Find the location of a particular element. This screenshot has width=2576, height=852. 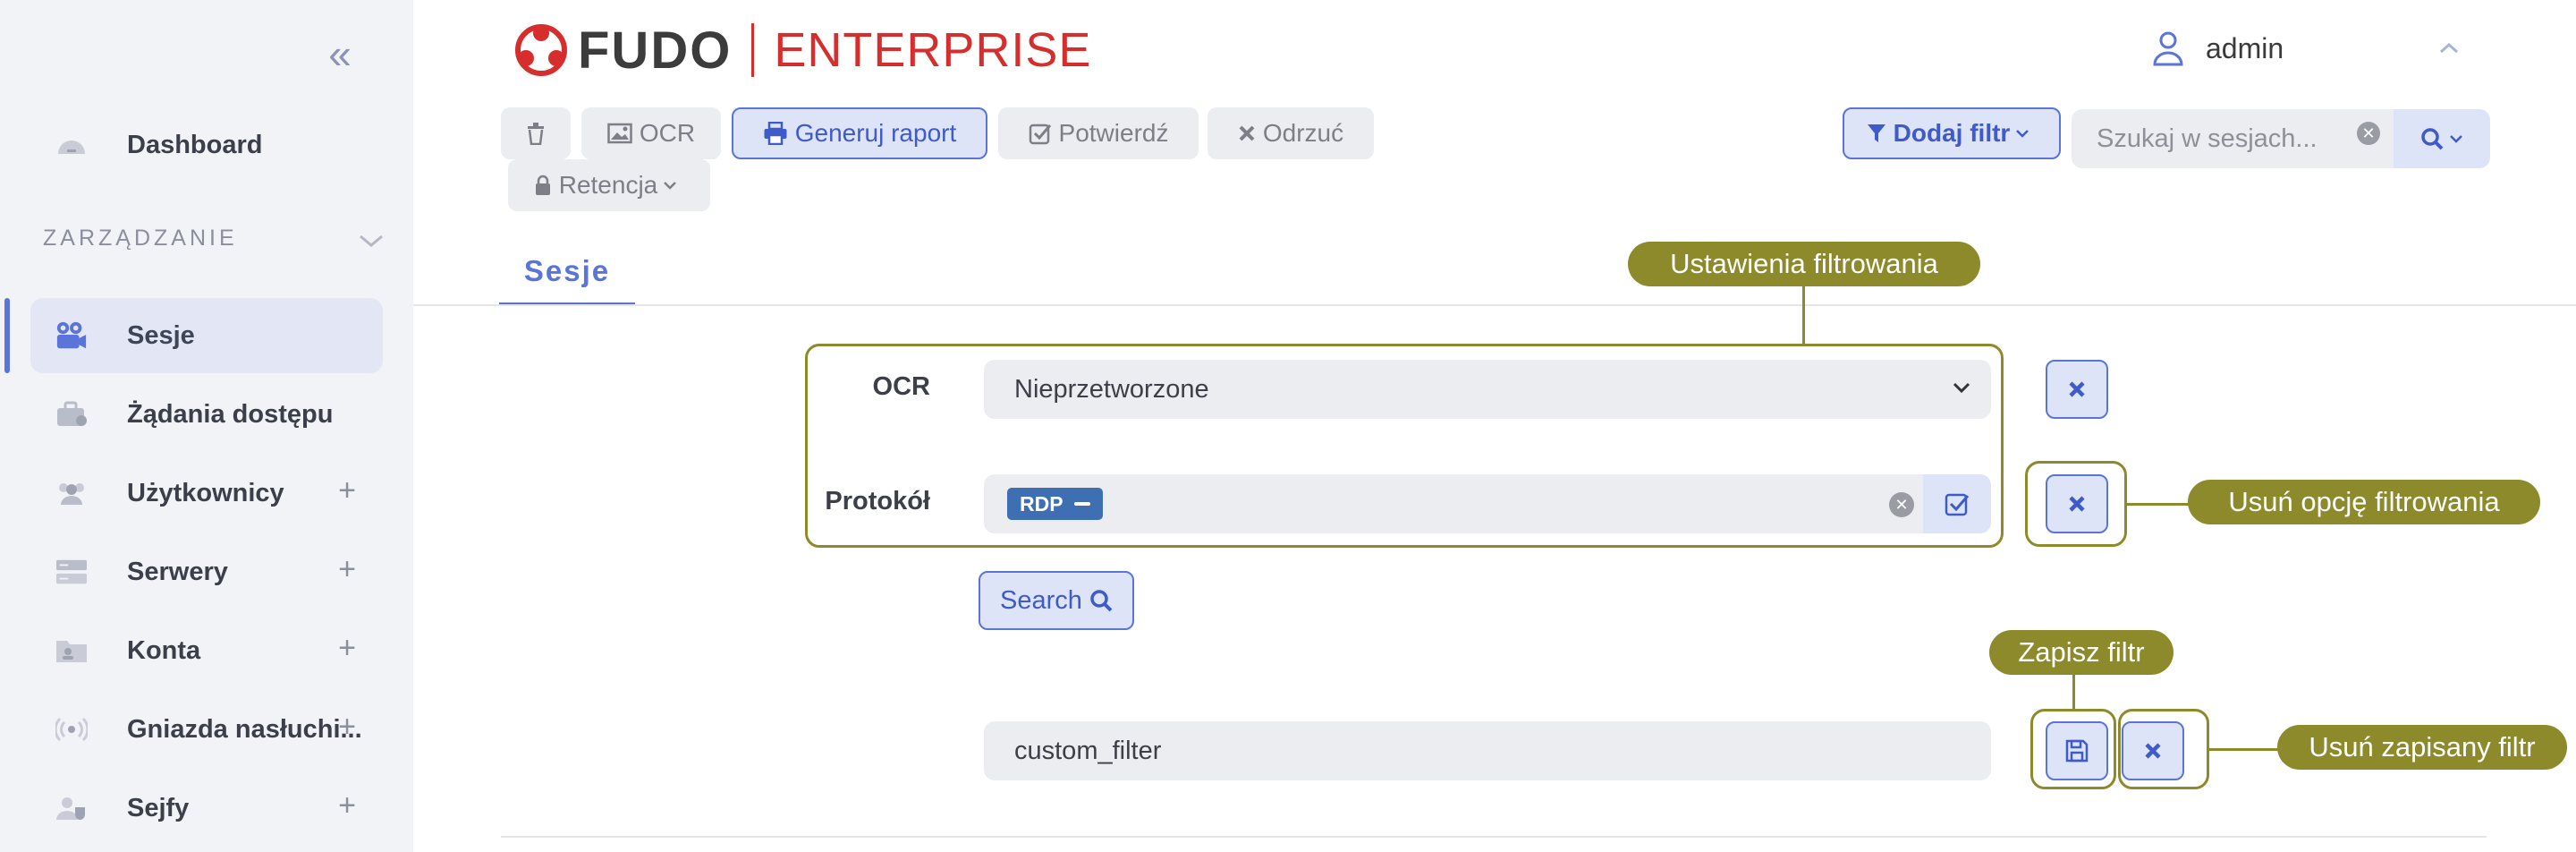

section-title-management: ZARZĄDZANIE is located at coordinates (140, 238).